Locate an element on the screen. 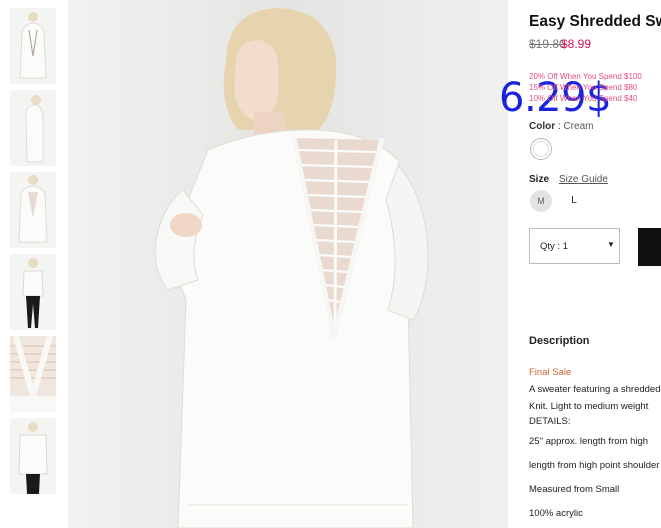 The height and width of the screenshot is (528, 661). description-line: A sweater featuring a shredded is located at coordinates (595, 389).